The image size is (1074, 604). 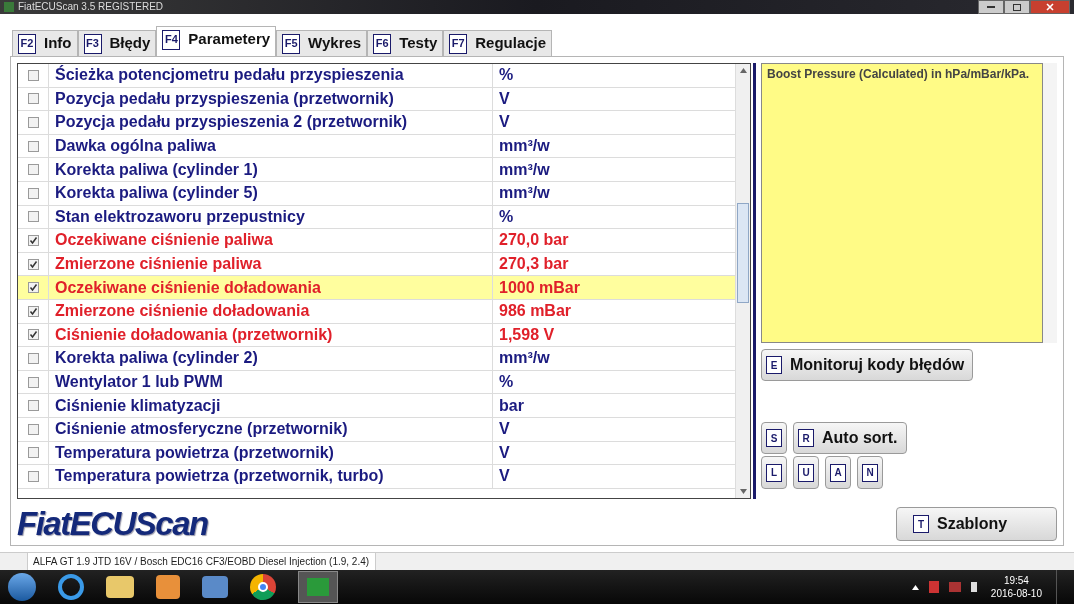 What do you see at coordinates (539, 287) in the screenshot?
I see `parameter-value: 1000 mBar` at bounding box center [539, 287].